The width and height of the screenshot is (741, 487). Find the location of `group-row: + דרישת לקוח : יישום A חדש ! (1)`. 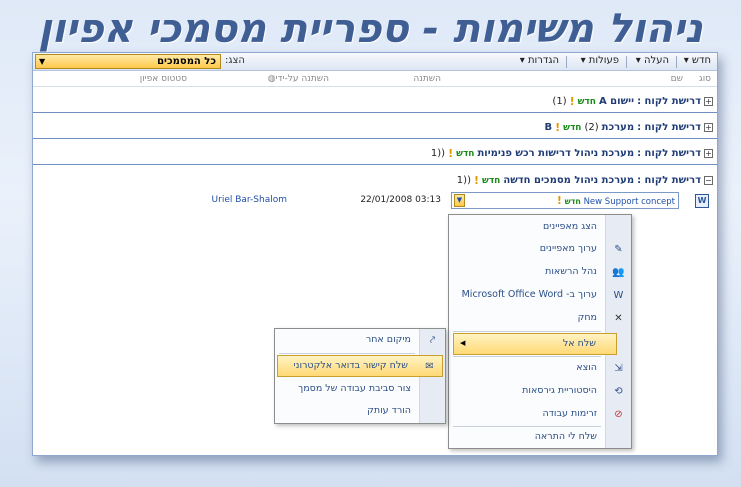

group-row: + דרישת לקוח : יישום A חדש ! (1) is located at coordinates (375, 100).